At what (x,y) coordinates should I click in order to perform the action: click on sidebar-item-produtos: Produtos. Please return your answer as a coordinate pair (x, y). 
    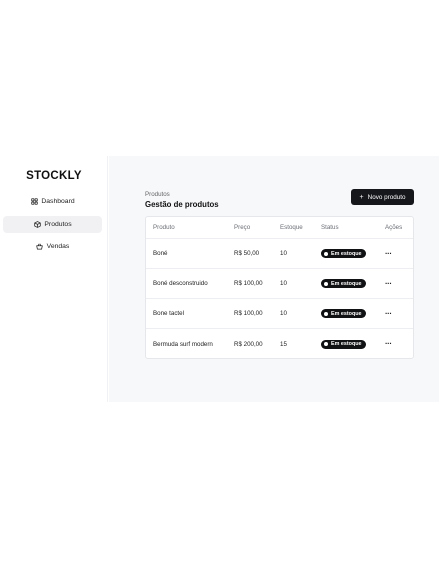
    Looking at the image, I should click on (52, 224).